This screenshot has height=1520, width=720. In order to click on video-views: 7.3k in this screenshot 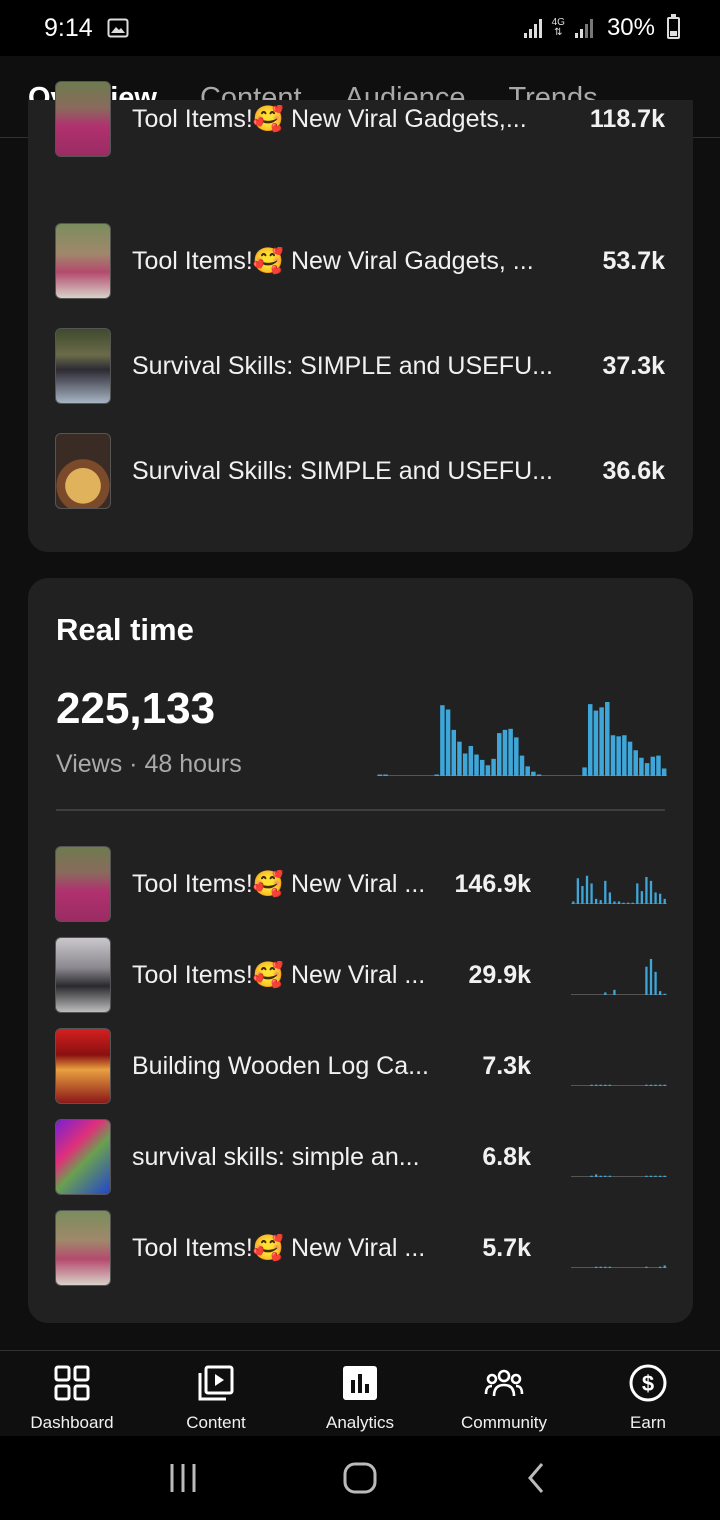, I will do `click(506, 1065)`.